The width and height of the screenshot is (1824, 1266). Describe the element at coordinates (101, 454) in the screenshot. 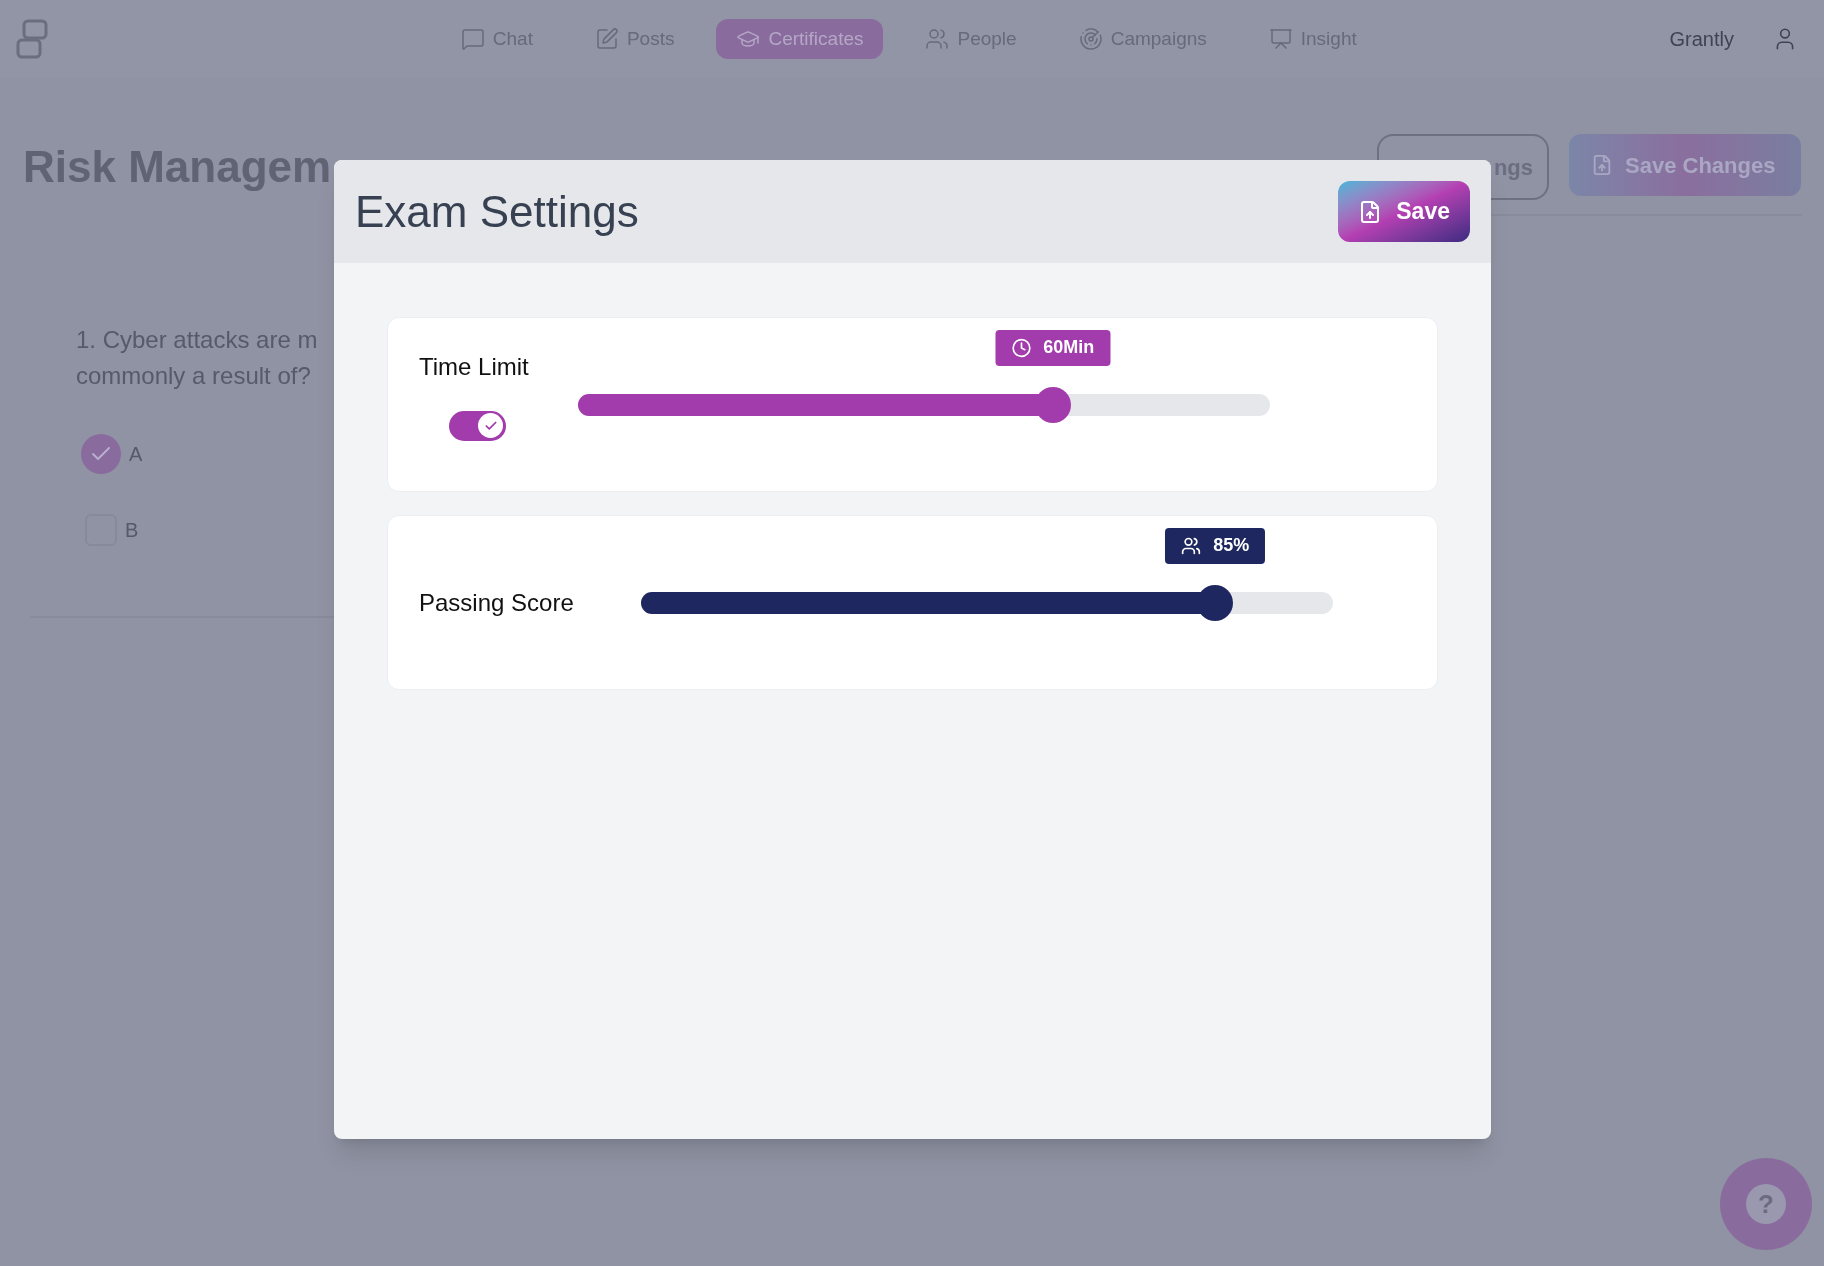

I see `checkbox` at that location.